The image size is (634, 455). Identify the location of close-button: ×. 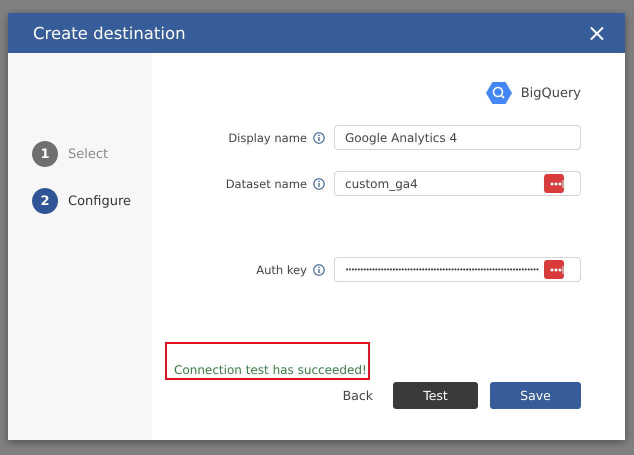
(596, 33).